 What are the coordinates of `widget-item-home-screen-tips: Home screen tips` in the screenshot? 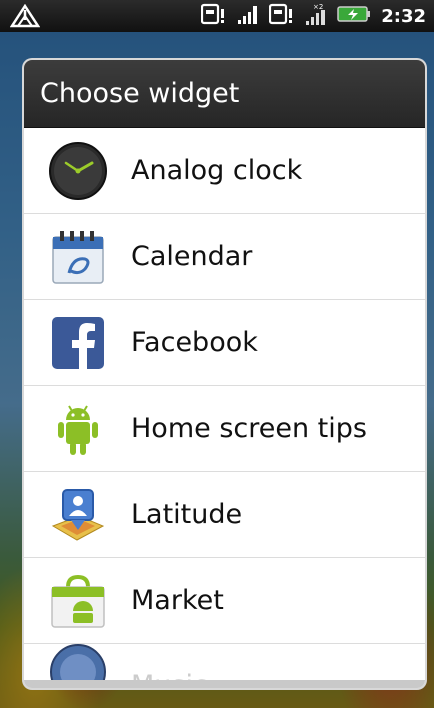 It's located at (224, 429).